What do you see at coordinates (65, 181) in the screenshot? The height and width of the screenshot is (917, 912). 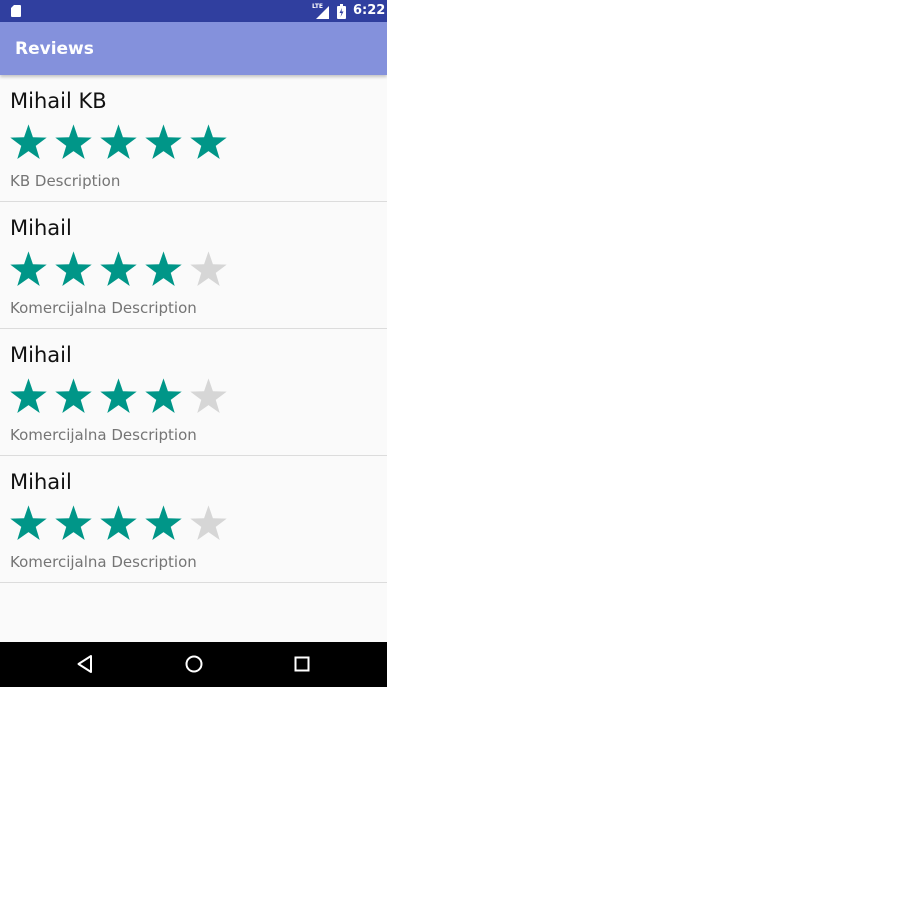 I see `review-description: KB Description` at bounding box center [65, 181].